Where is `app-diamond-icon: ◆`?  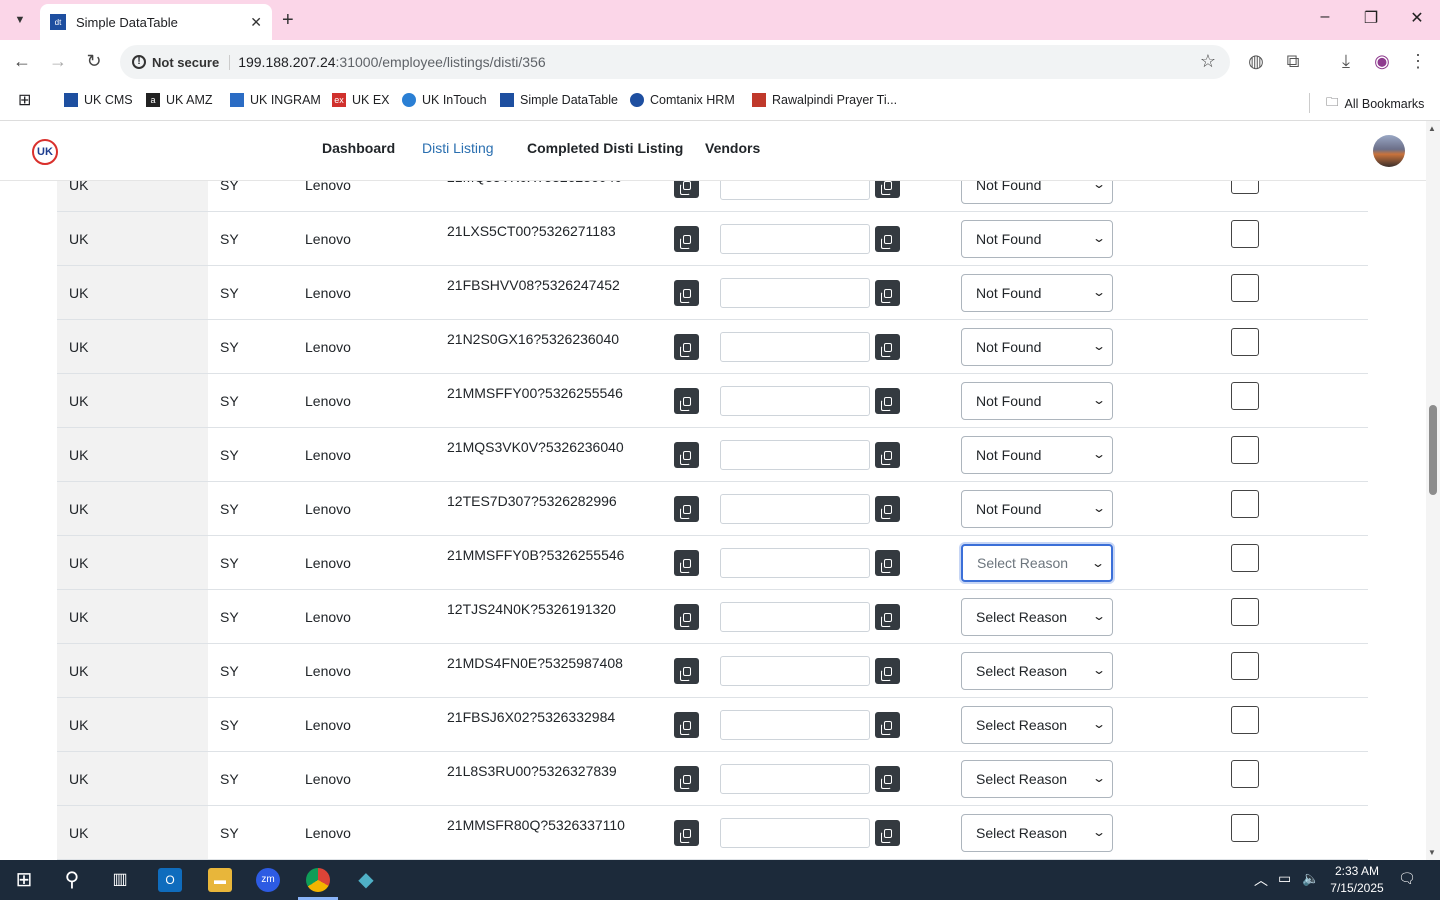
app-diamond-icon: ◆ is located at coordinates (366, 880).